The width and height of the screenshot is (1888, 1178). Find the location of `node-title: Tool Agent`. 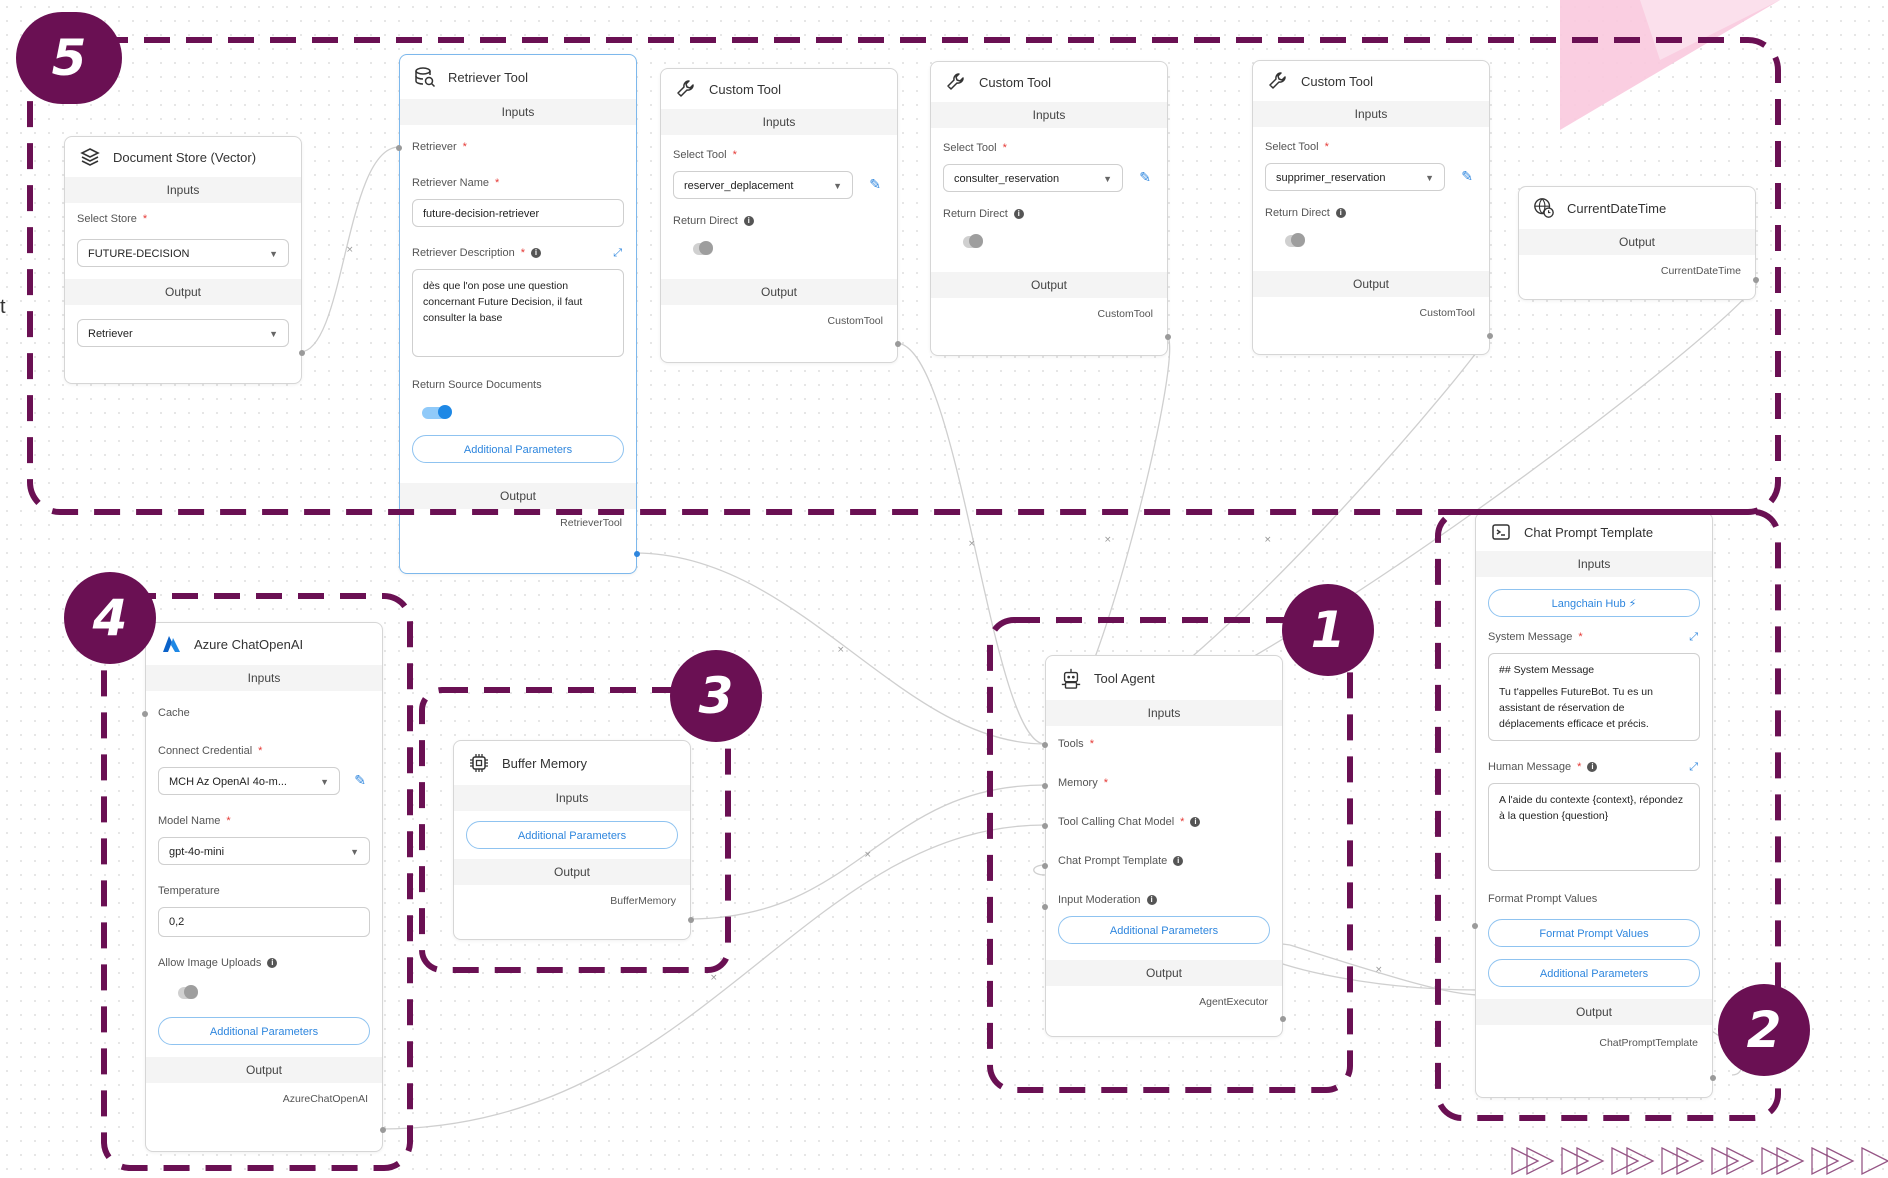

node-title: Tool Agent is located at coordinates (1124, 678).